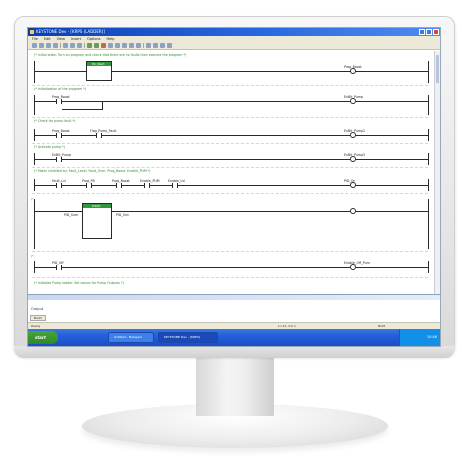 This screenshot has height=469, width=469. What do you see at coordinates (89, 45) in the screenshot?
I see `compile-icon` at bounding box center [89, 45].